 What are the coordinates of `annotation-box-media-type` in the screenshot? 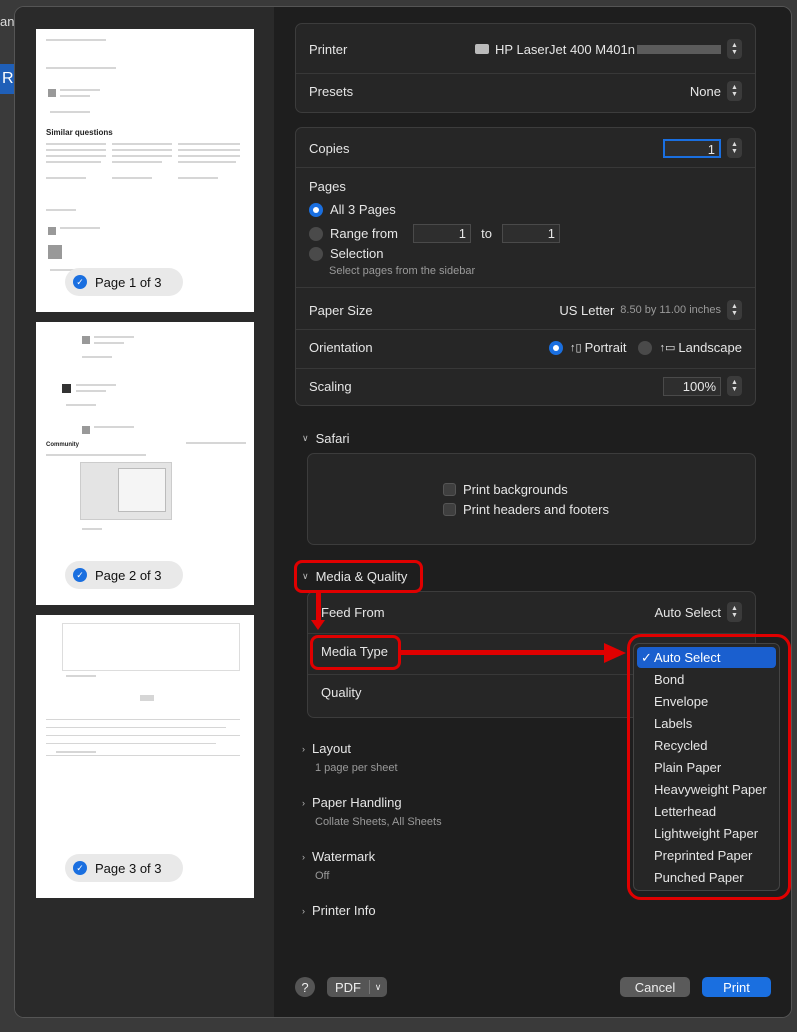 It's located at (355, 652).